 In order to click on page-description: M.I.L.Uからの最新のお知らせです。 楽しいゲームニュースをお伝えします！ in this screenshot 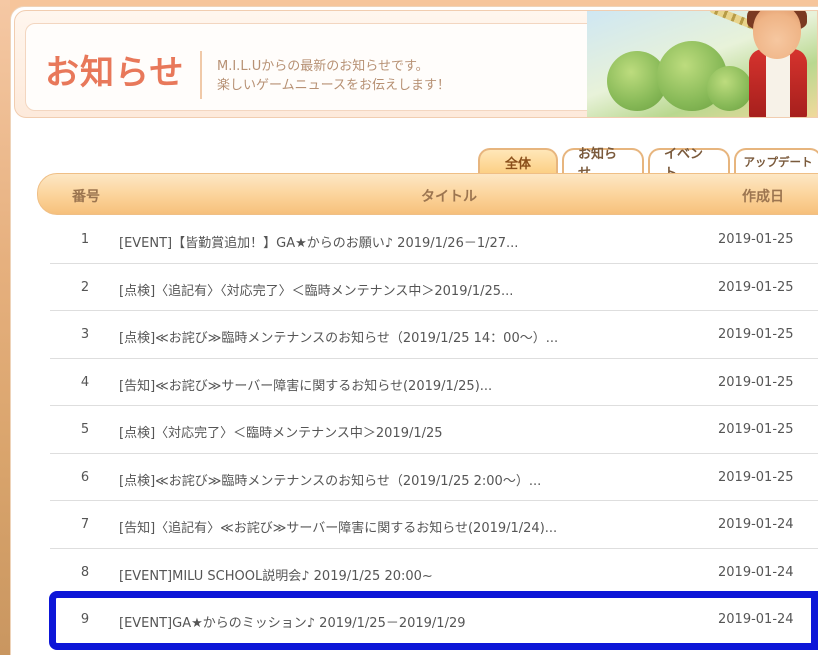, I will do `click(333, 76)`.